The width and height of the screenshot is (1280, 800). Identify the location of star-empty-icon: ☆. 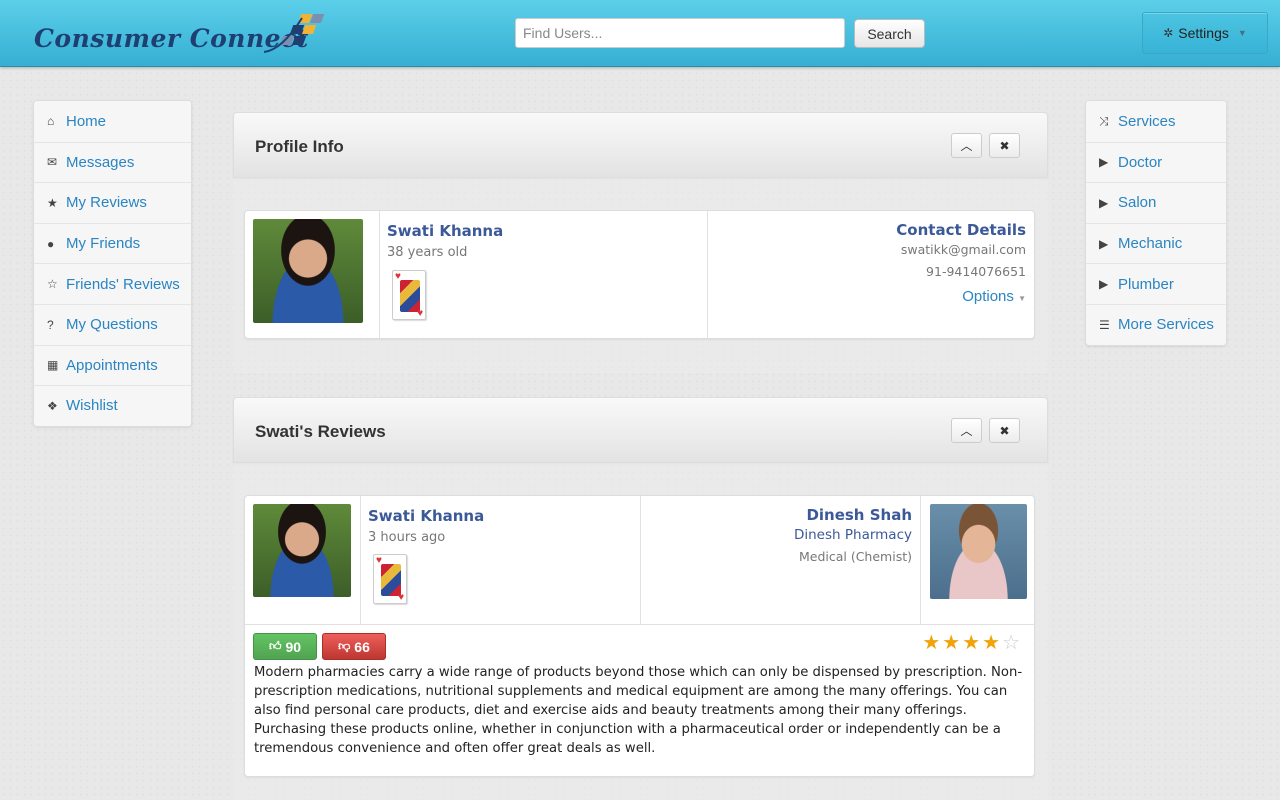
(1012, 643).